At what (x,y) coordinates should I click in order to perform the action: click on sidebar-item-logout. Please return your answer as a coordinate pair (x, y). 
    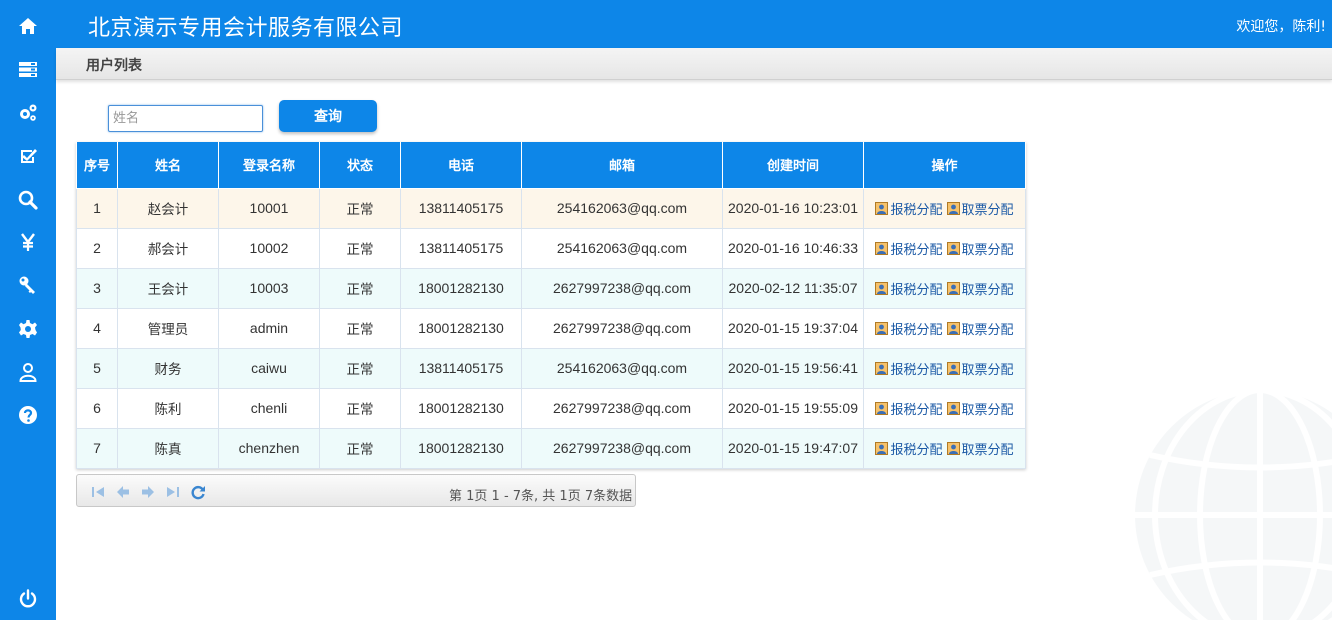
    Looking at the image, I should click on (28, 598).